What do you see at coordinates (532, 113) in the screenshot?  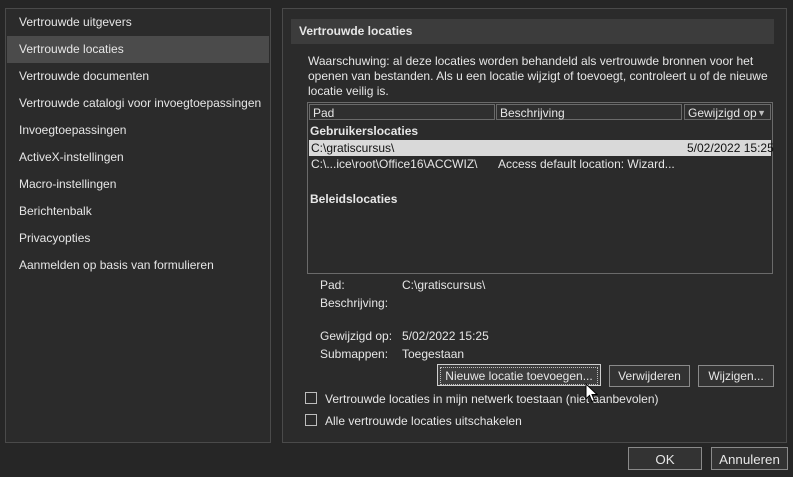 I see `column-header-description-label: Beschrijving` at bounding box center [532, 113].